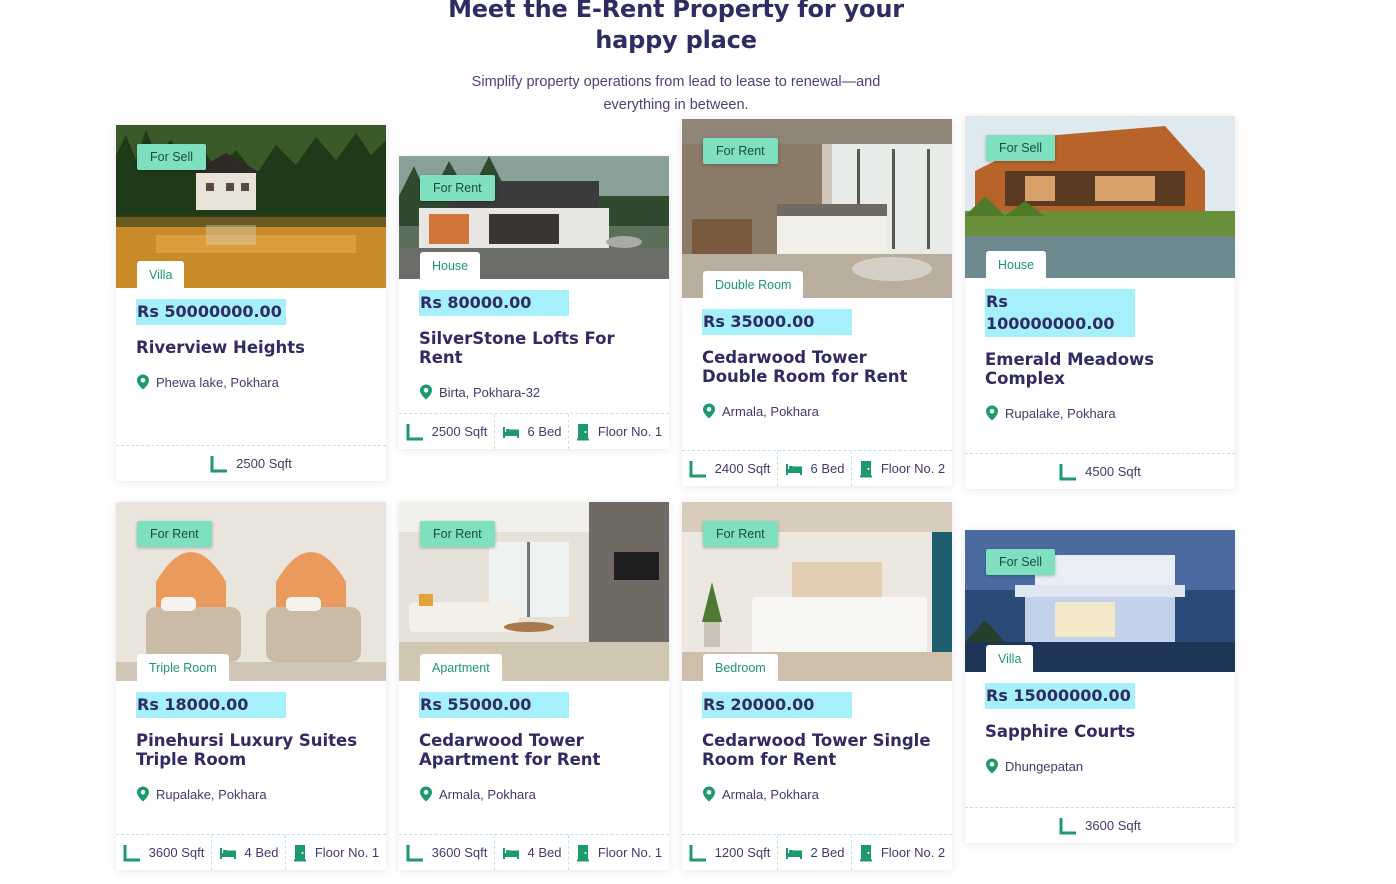 This screenshot has width=1396, height=884. Describe the element at coordinates (1113, 471) in the screenshot. I see `area-text: 4500 Sqft` at that location.